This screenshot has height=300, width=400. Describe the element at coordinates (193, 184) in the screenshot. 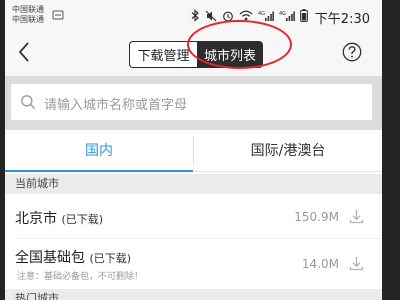

I see `section-header-current-city: 当前城市` at that location.